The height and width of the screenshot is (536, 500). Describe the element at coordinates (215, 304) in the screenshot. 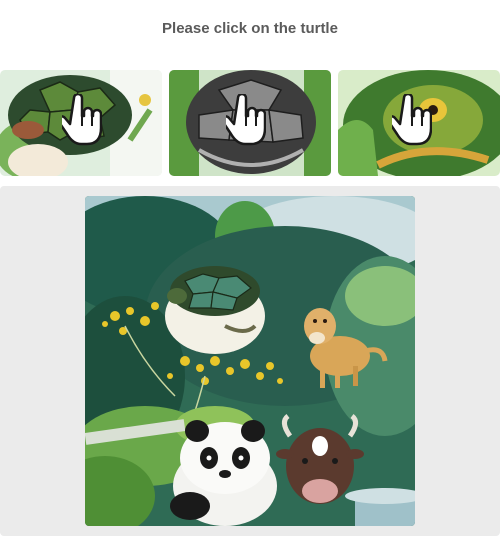

I see `turtle-target` at that location.